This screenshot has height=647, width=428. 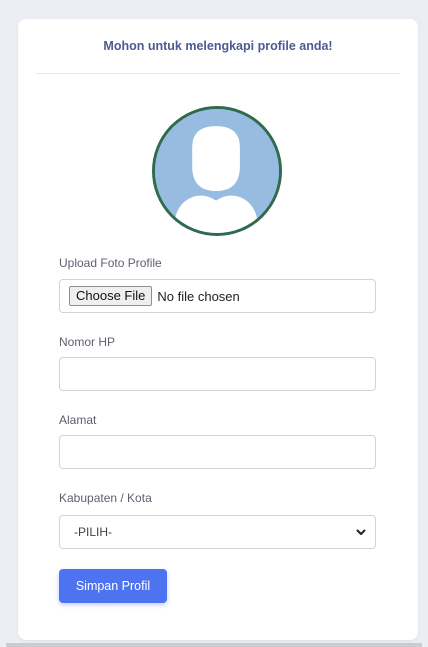 I want to click on city-select-value: -PILIH-, so click(x=93, y=532).